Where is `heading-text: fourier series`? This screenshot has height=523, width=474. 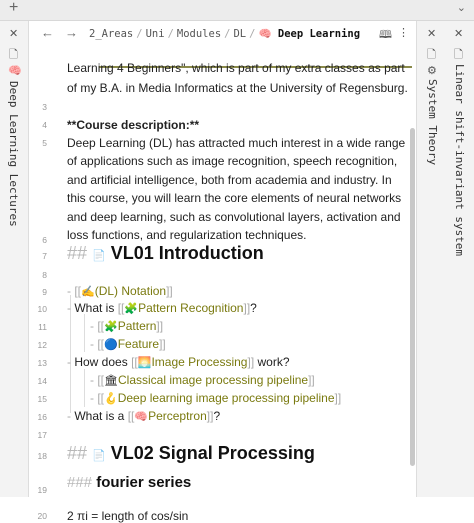
heading-text: fourier series is located at coordinates (144, 482).